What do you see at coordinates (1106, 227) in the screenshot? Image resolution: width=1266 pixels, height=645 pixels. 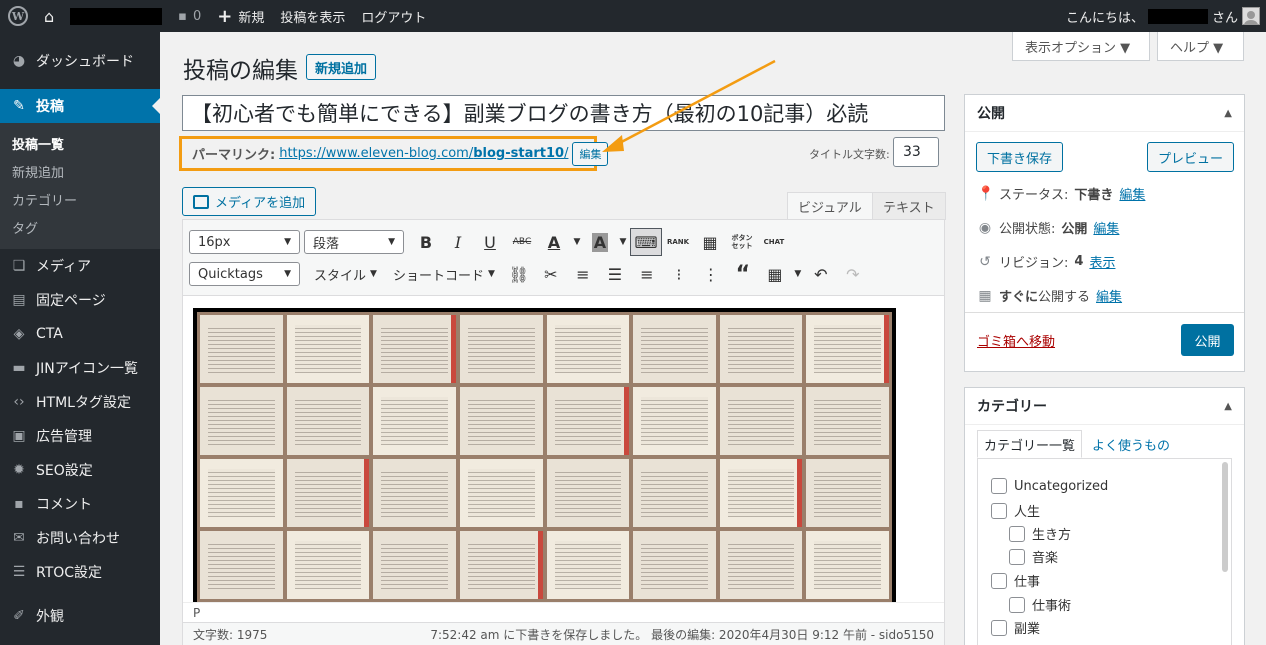 I see `visibility-edit-link: 編集` at bounding box center [1106, 227].